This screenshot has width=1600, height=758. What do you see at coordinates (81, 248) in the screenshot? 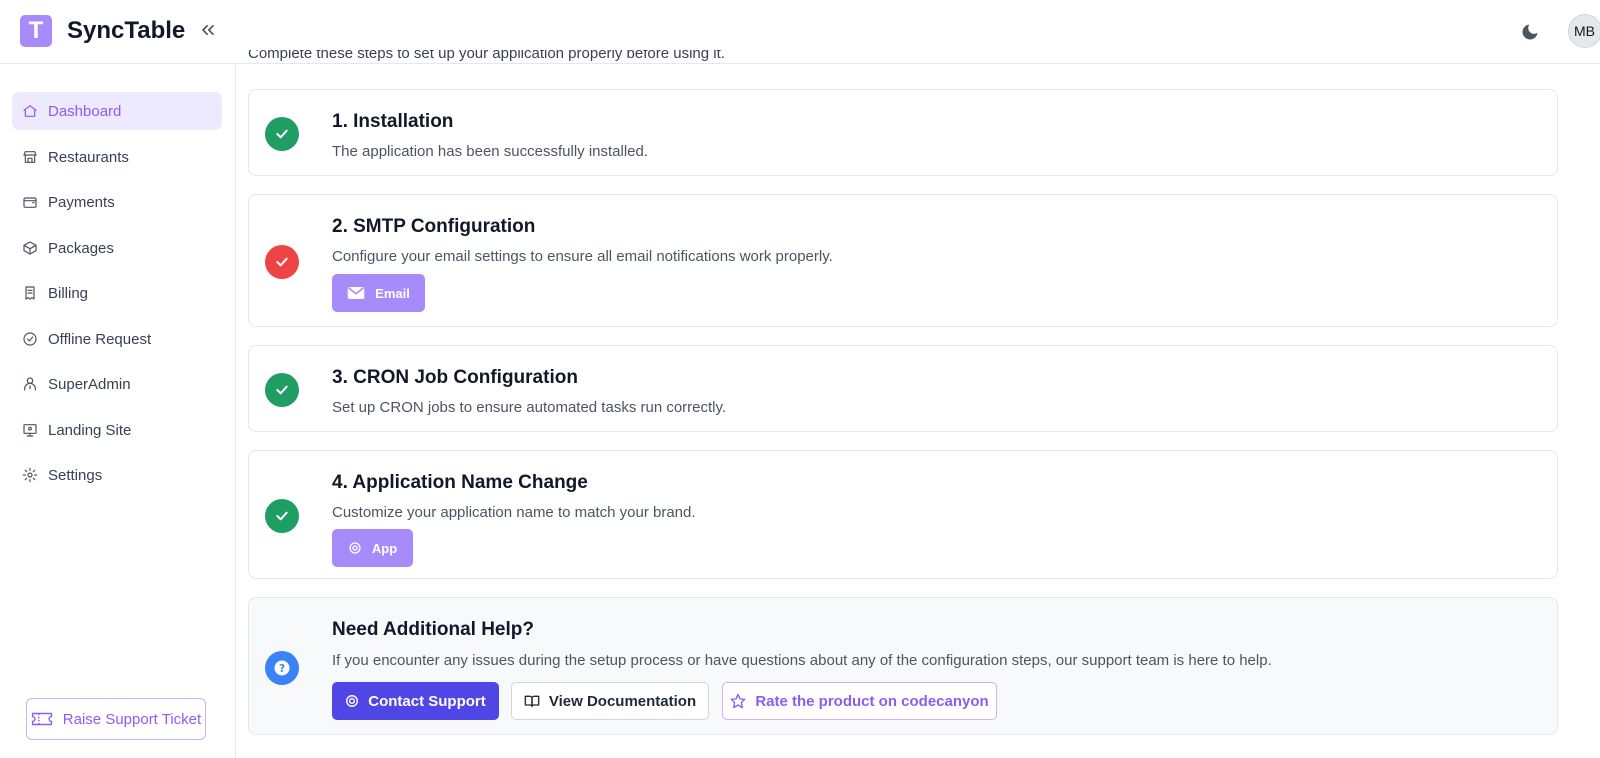
I see `sidebar-item-label: Packages` at bounding box center [81, 248].